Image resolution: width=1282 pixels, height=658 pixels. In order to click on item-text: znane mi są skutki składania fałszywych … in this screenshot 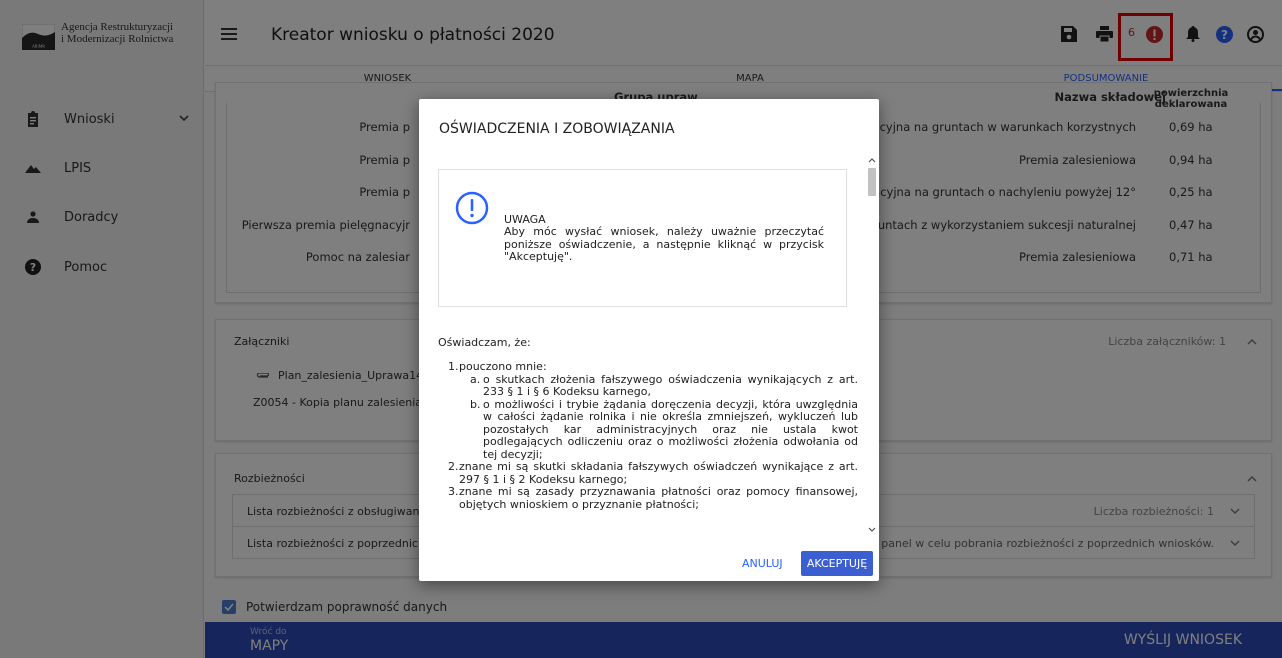, I will do `click(658, 473)`.